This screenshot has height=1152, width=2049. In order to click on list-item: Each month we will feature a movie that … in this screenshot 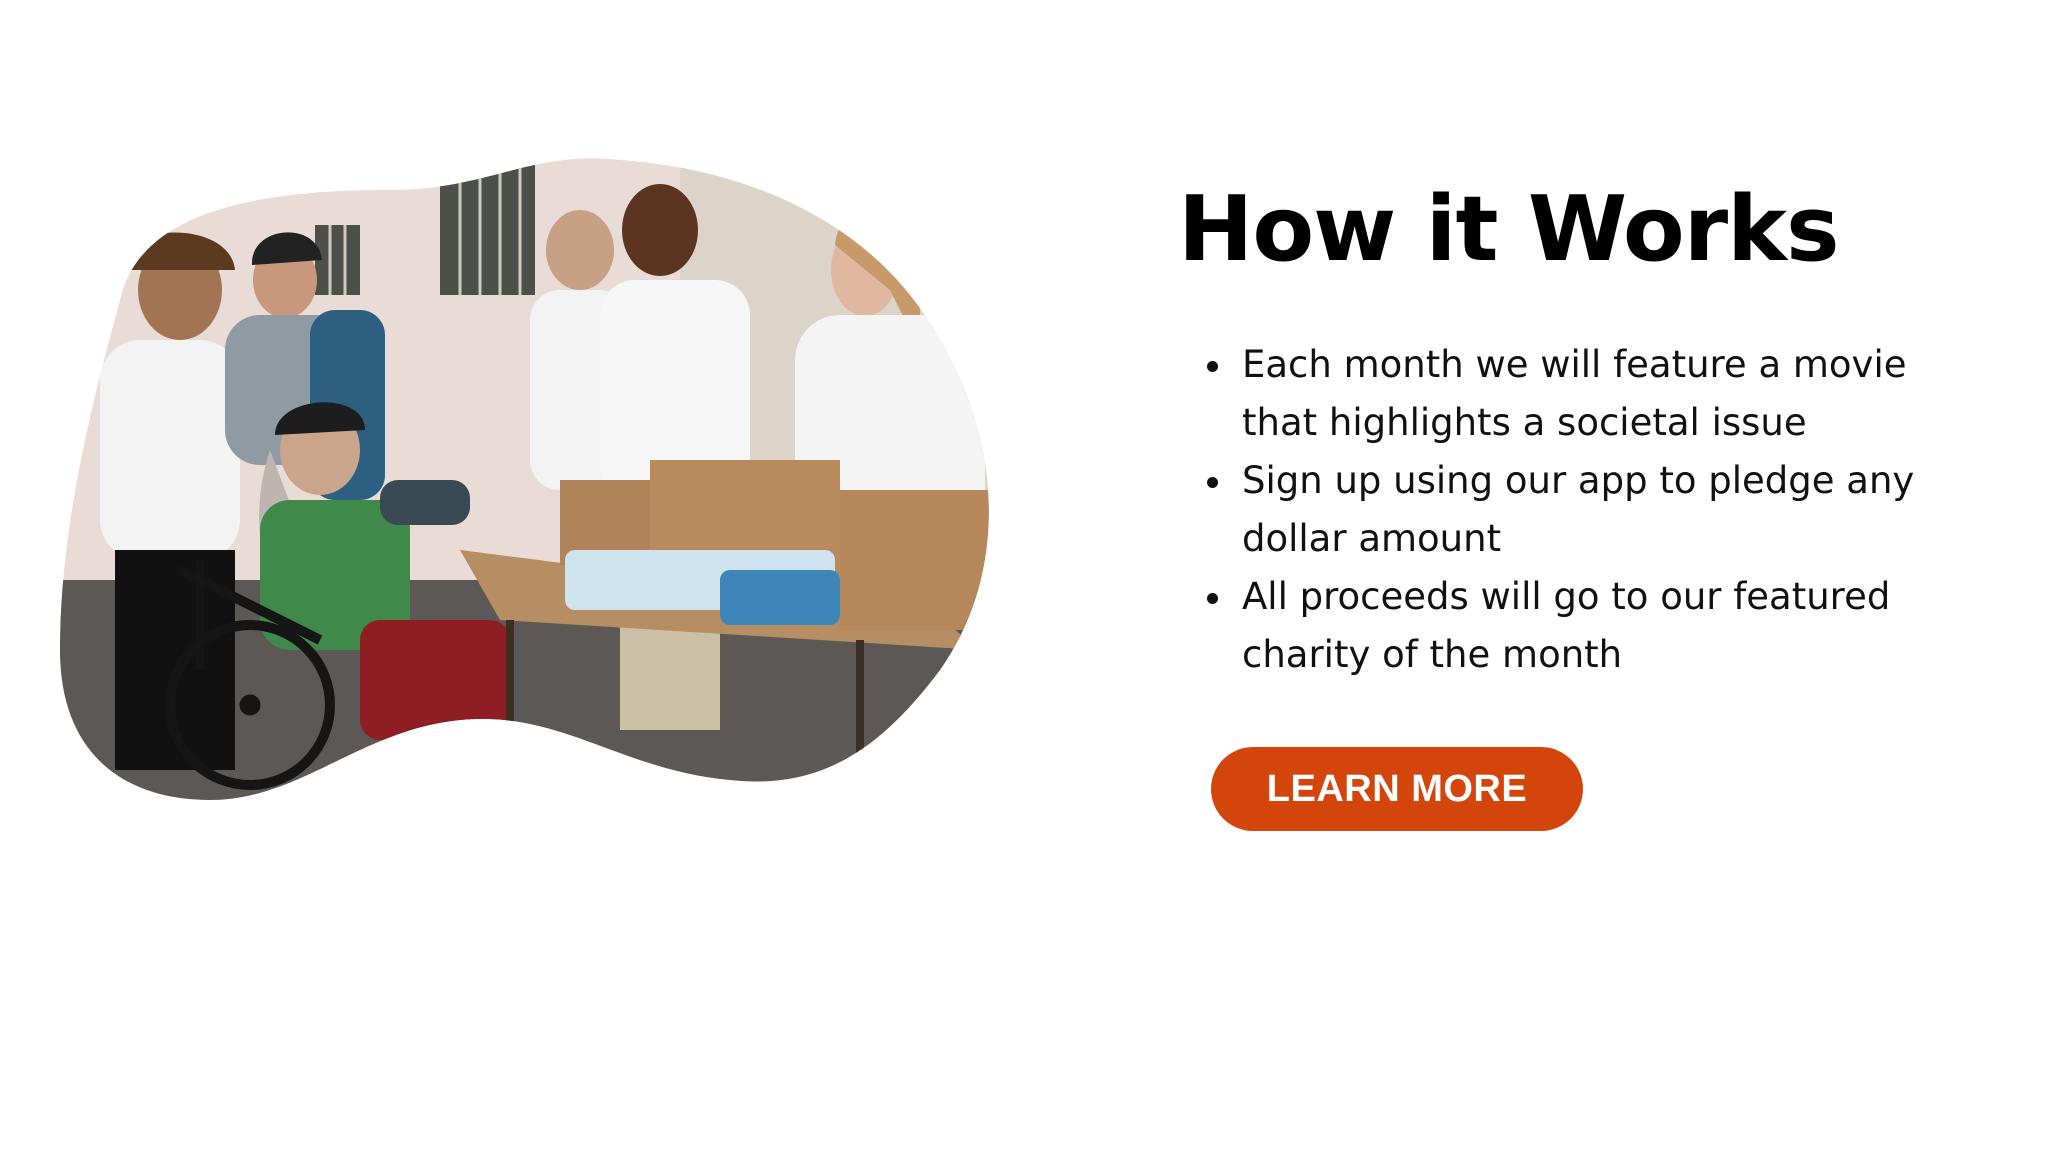, I will do `click(1596, 394)`.